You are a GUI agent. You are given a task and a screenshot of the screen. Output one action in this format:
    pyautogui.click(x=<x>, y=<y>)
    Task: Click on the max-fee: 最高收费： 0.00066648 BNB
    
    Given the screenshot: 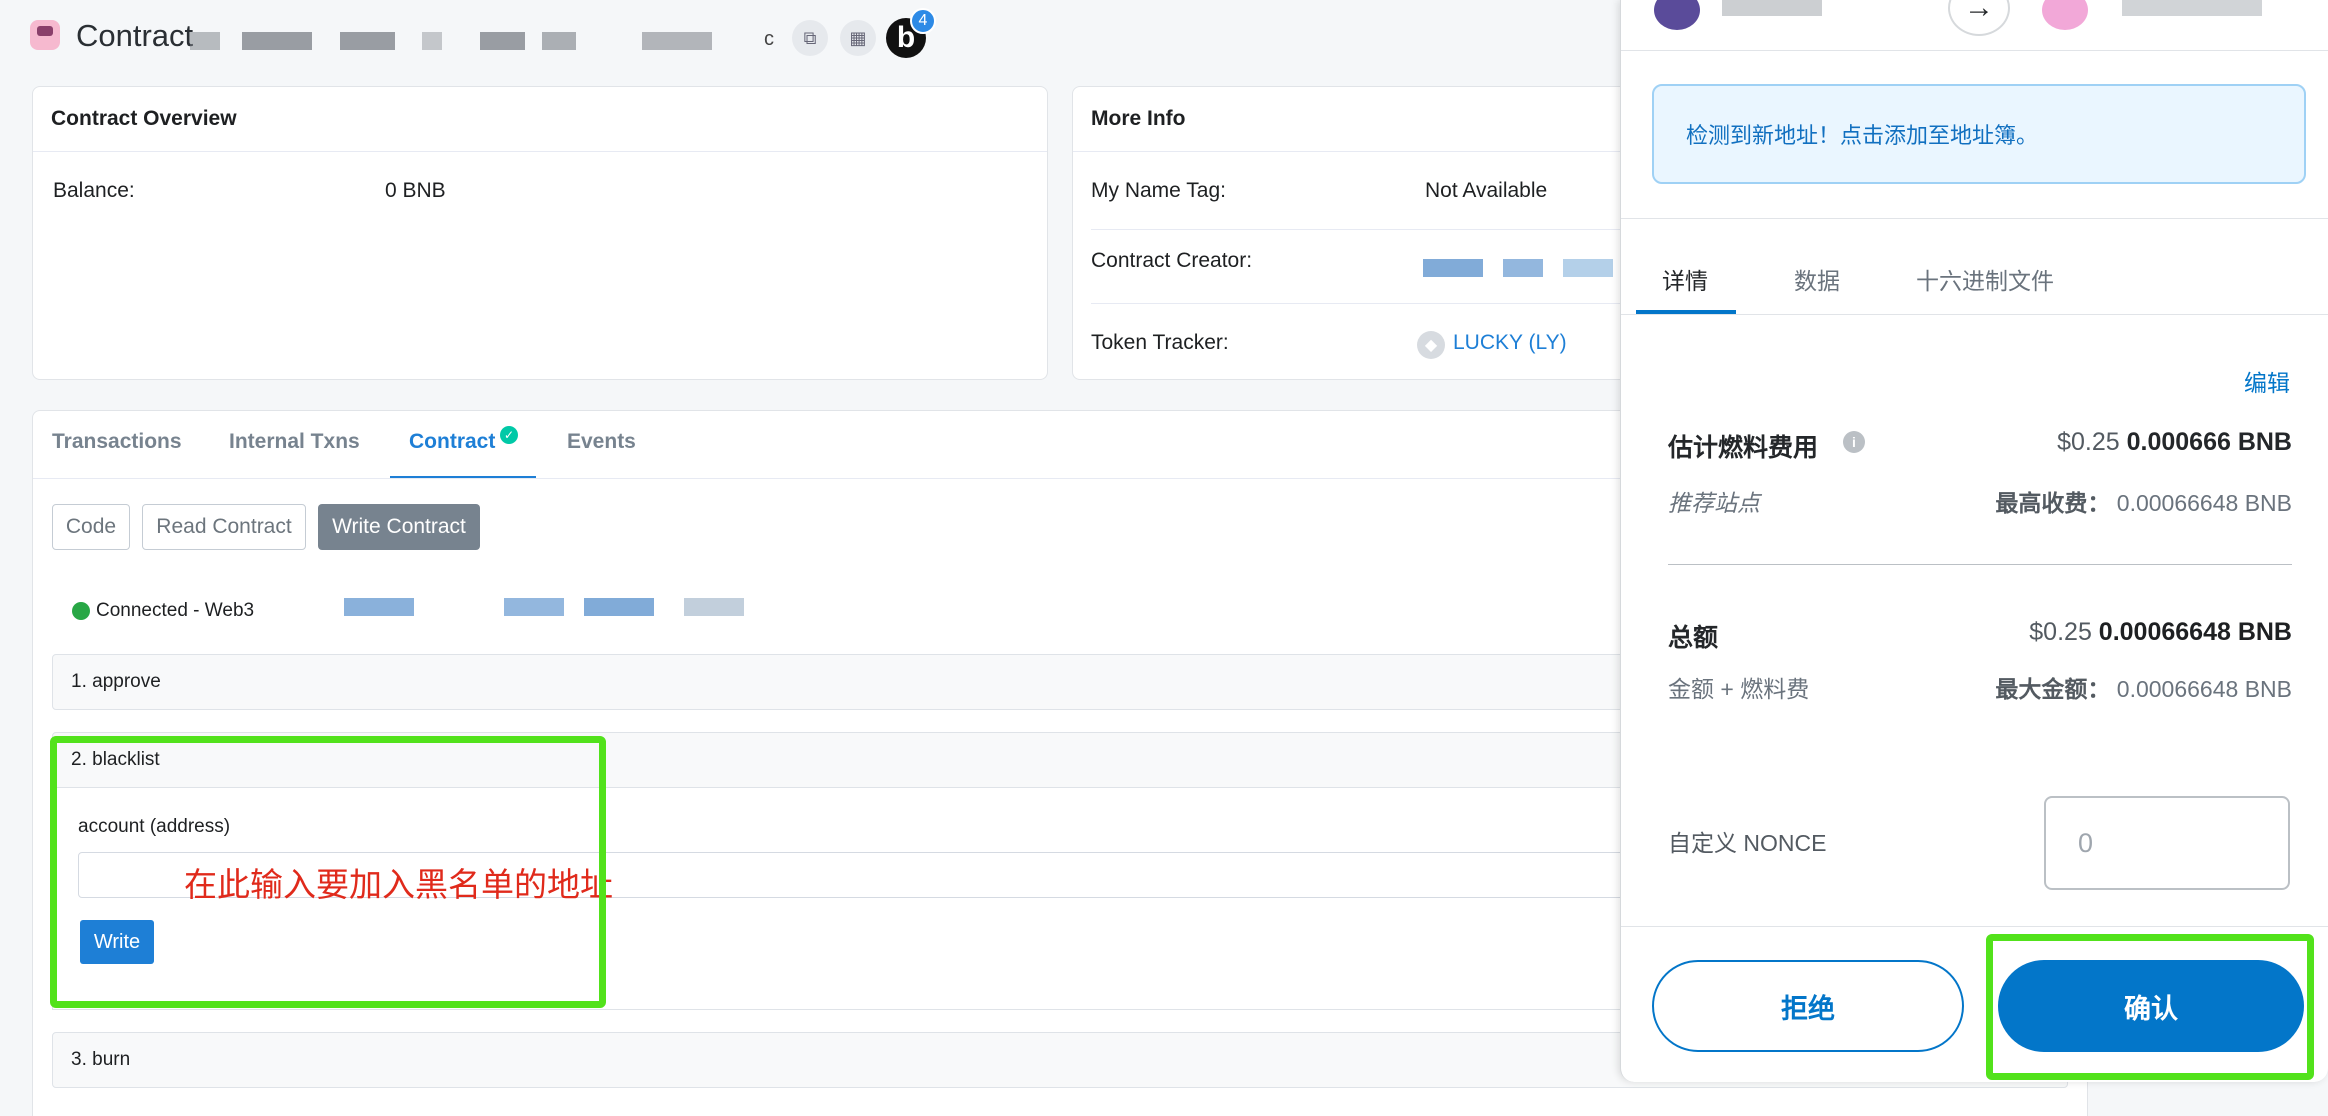 What is the action you would take?
    pyautogui.click(x=2143, y=501)
    